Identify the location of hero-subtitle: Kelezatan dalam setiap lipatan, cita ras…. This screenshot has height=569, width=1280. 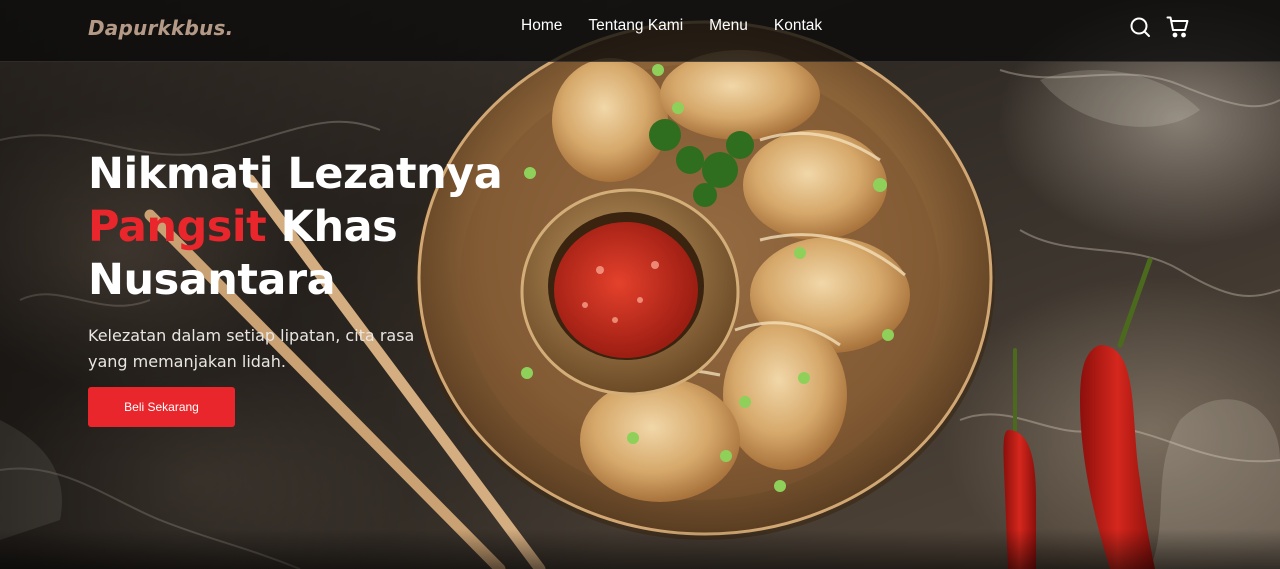
(251, 348).